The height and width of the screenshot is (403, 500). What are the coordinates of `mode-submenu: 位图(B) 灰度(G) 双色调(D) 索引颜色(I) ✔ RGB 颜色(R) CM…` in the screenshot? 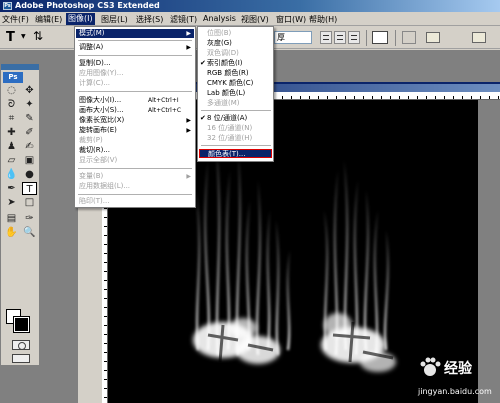 It's located at (235, 94).